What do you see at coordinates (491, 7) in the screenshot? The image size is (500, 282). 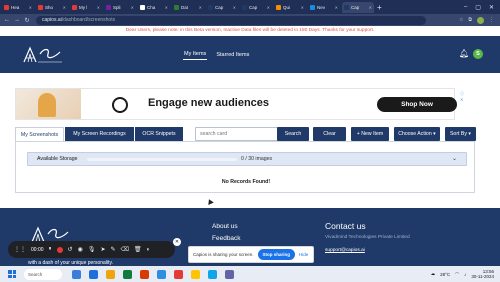 I see `close-window-icon: ✕` at bounding box center [491, 7].